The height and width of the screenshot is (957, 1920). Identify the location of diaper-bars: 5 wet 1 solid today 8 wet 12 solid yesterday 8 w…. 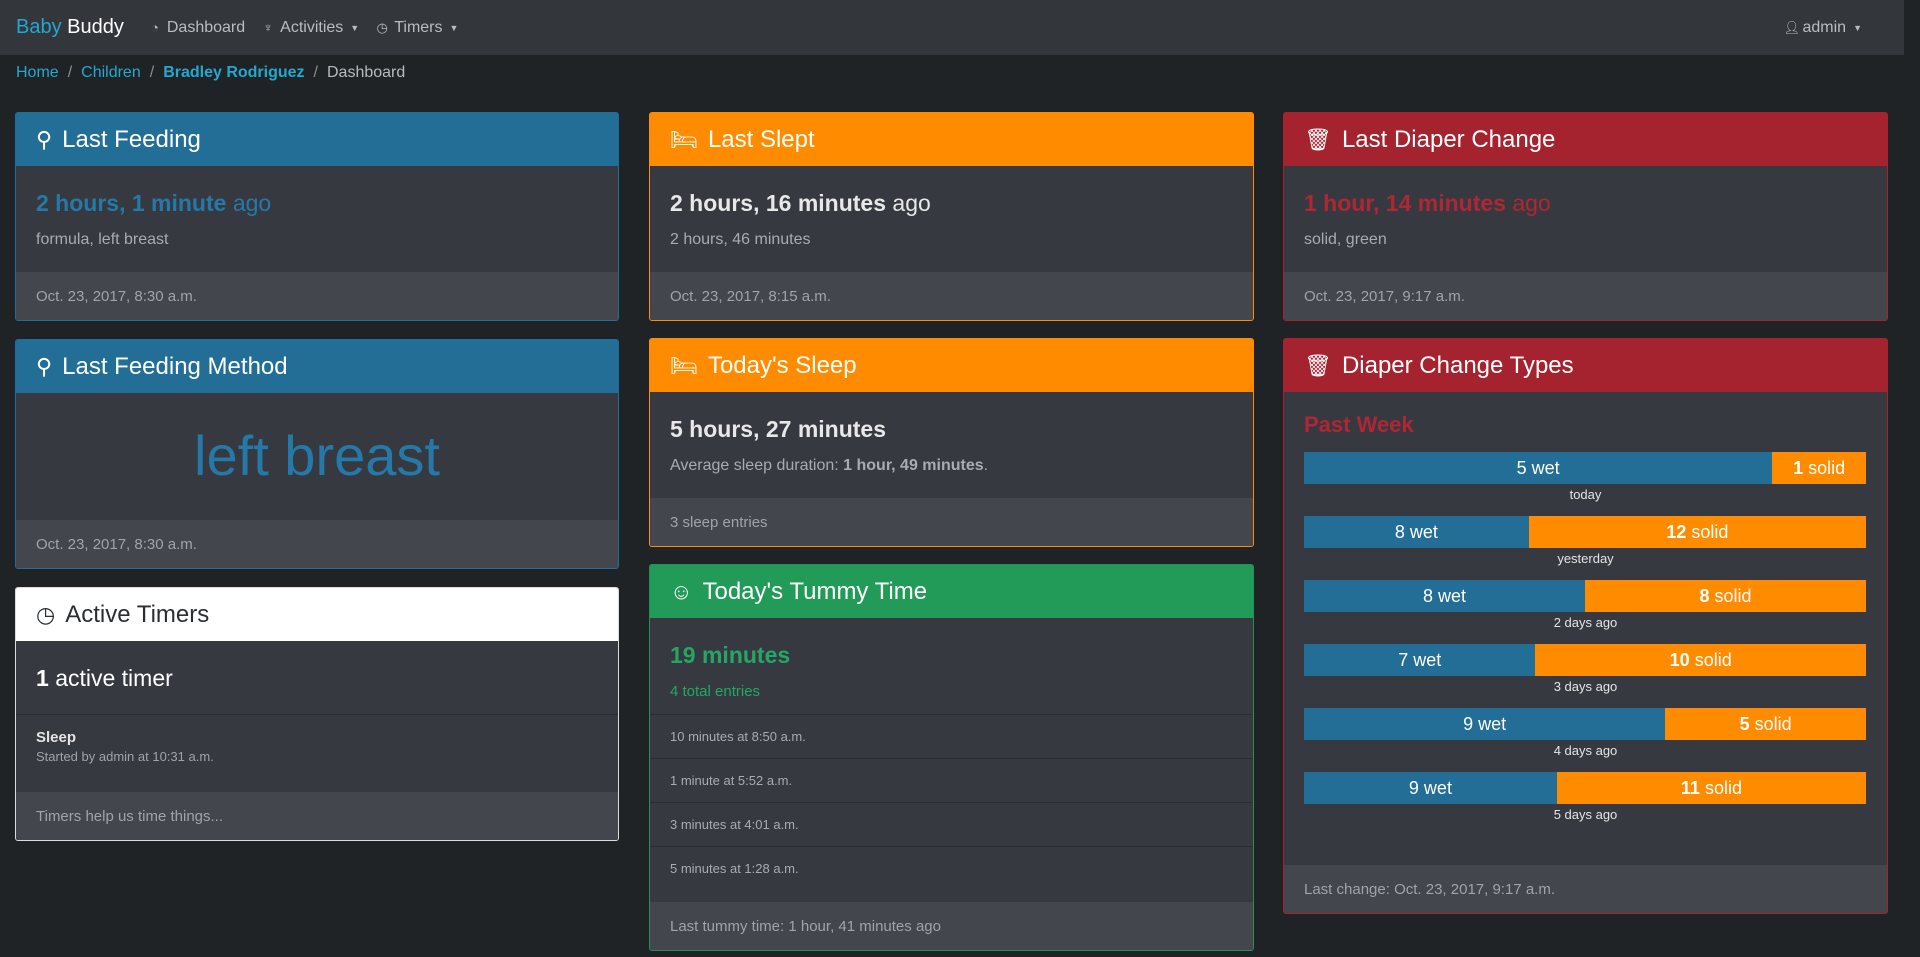
(1585, 637).